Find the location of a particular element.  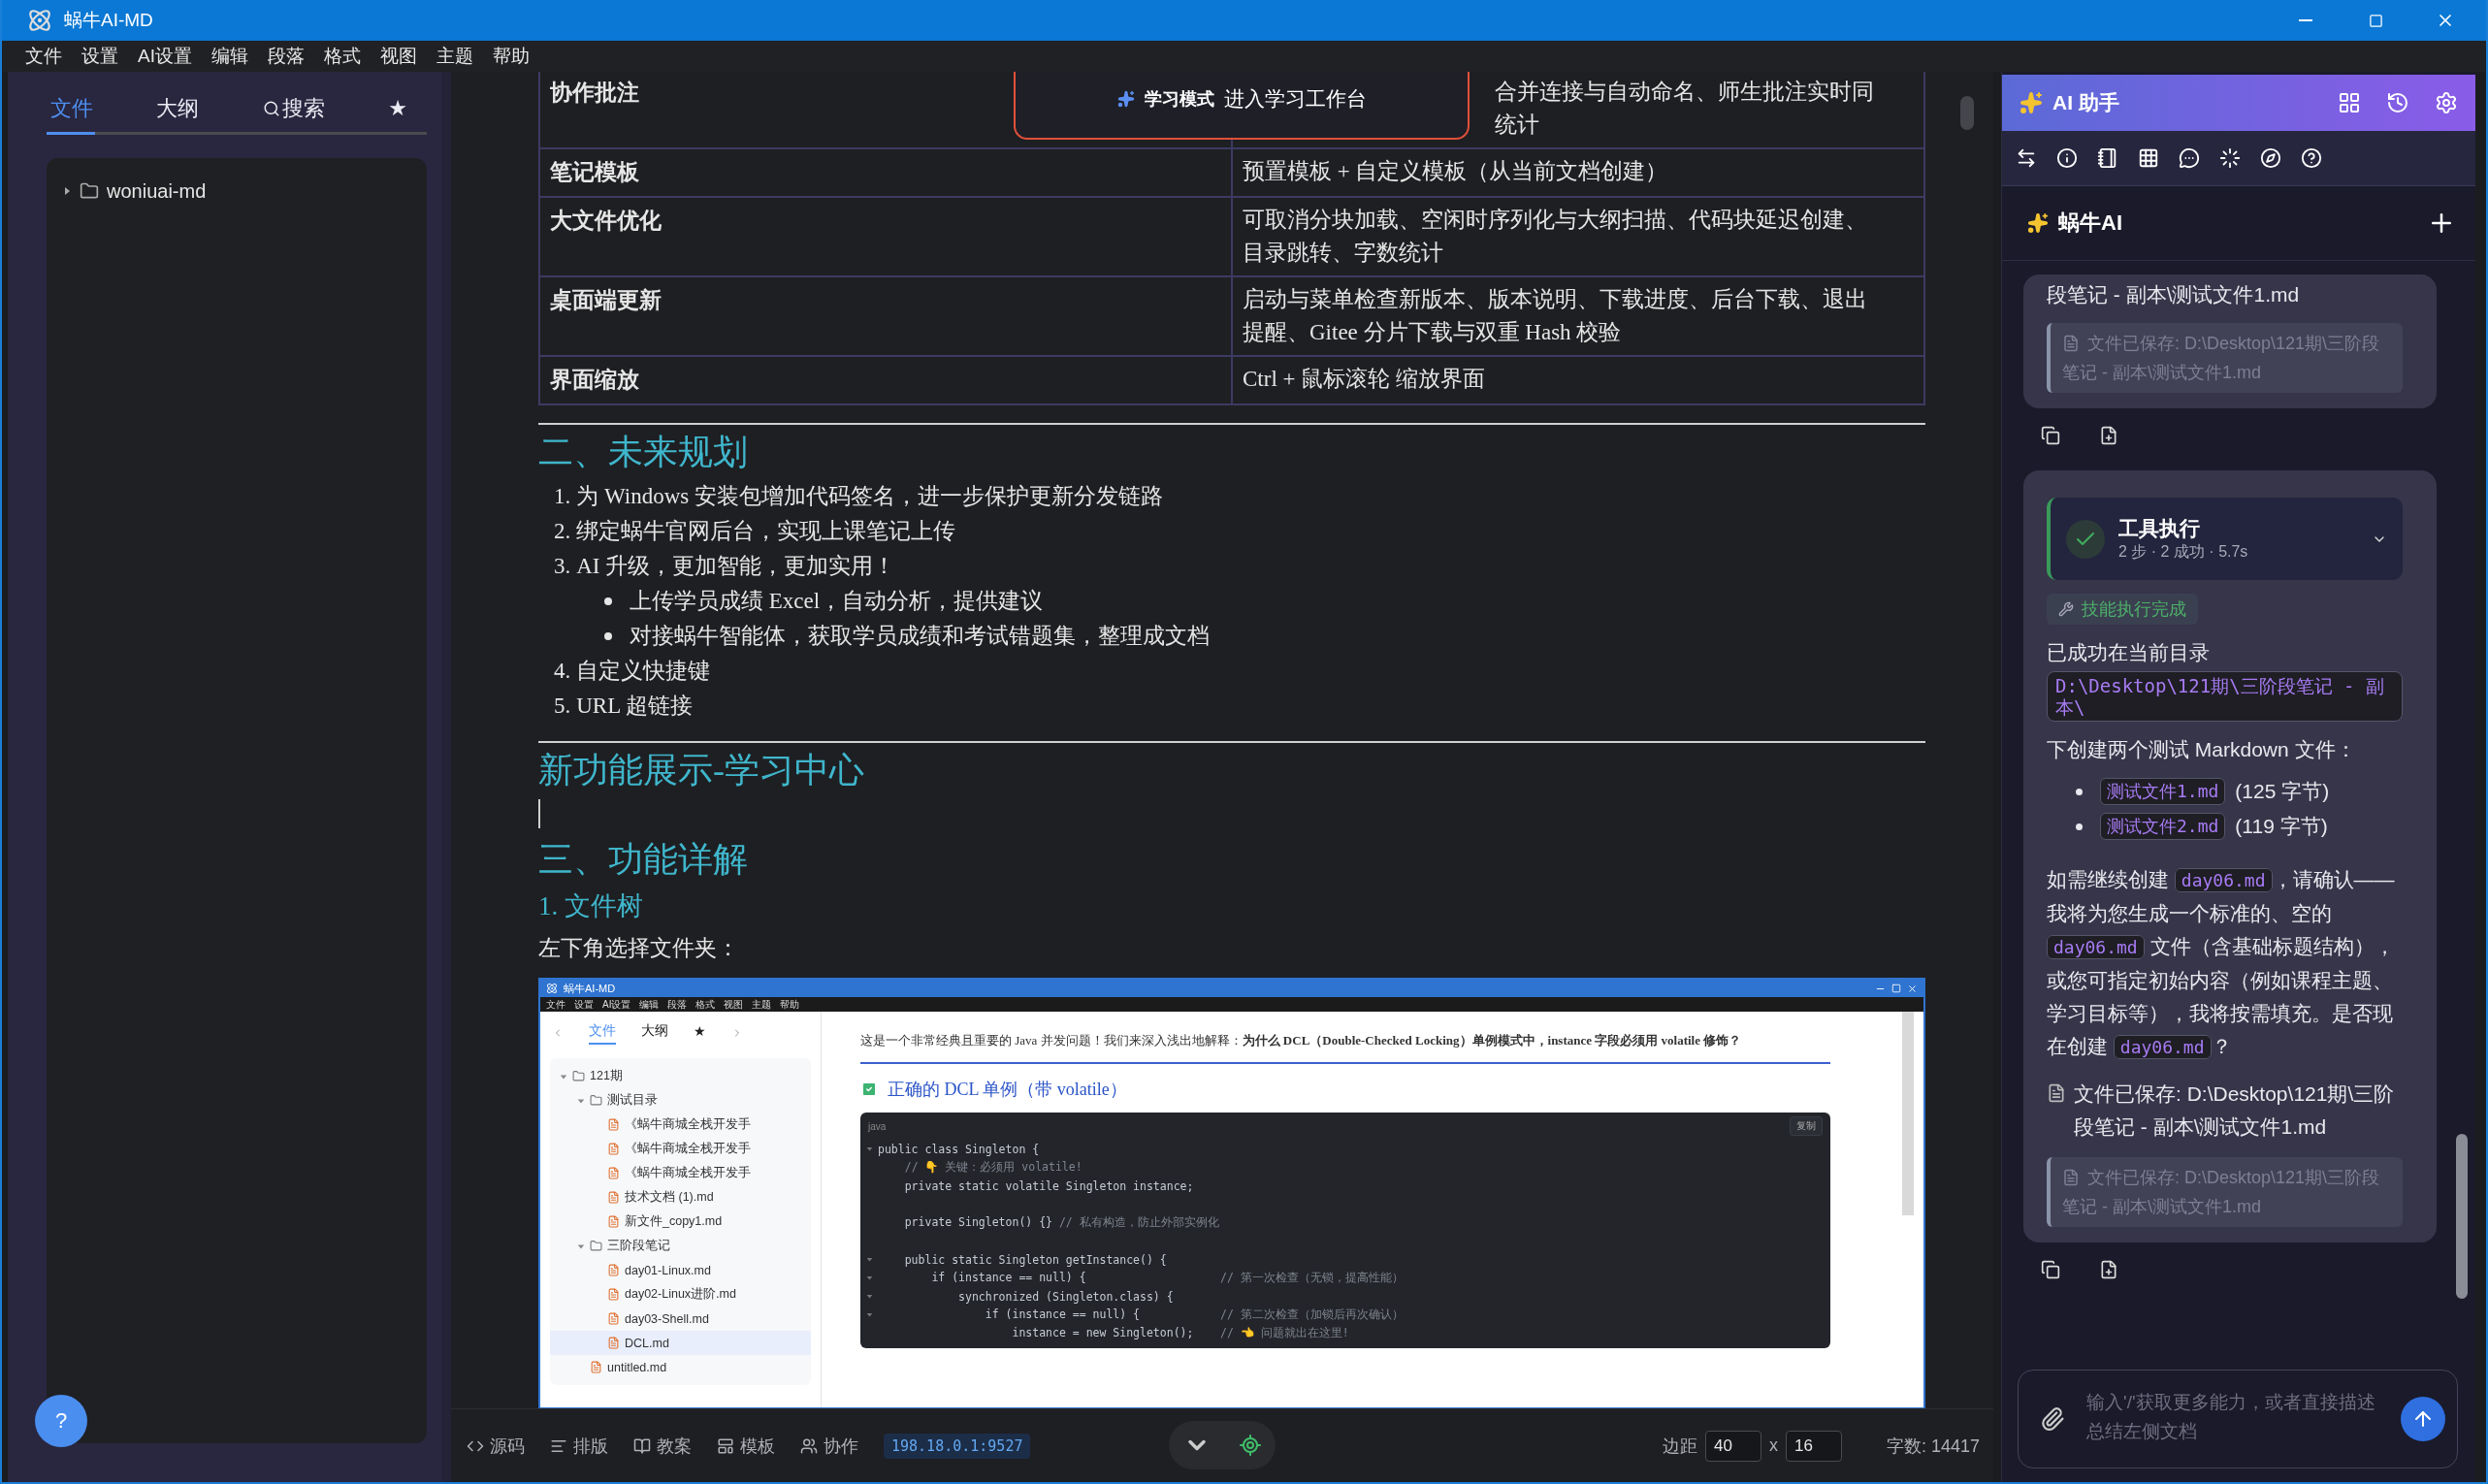

chat-bubble-icon is located at coordinates (2190, 158).